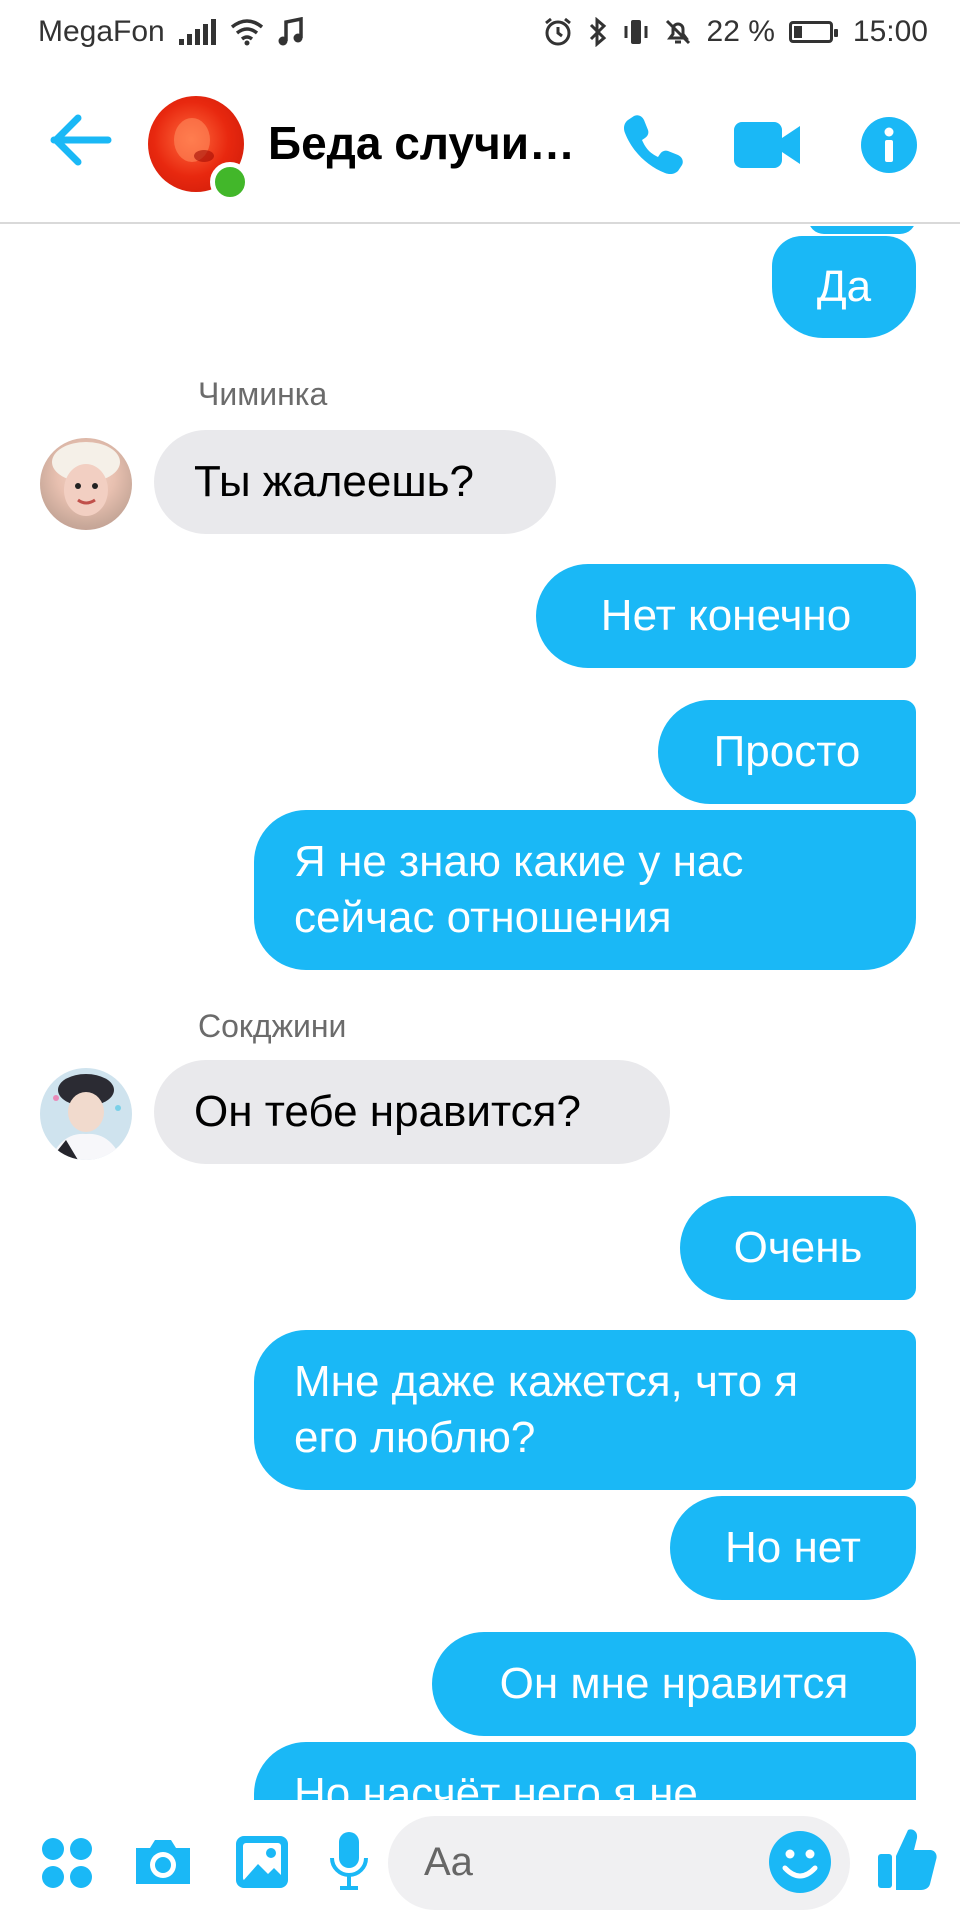 This screenshot has width=960, height=1920. I want to click on message-text-line: Но насчёт него я не, so click(496, 1784).